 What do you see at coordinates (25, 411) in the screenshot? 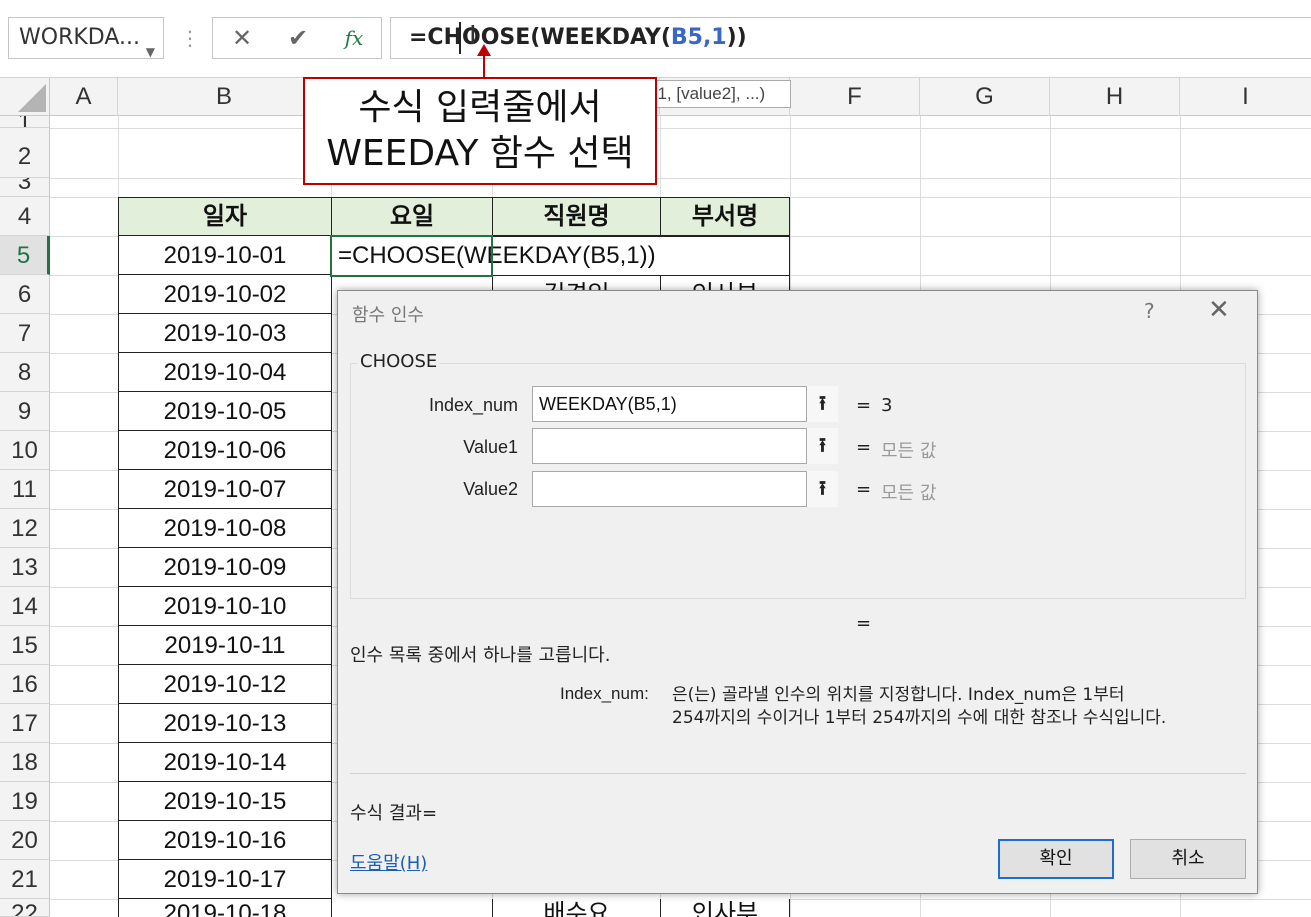
I see `row-header-9: 9` at bounding box center [25, 411].